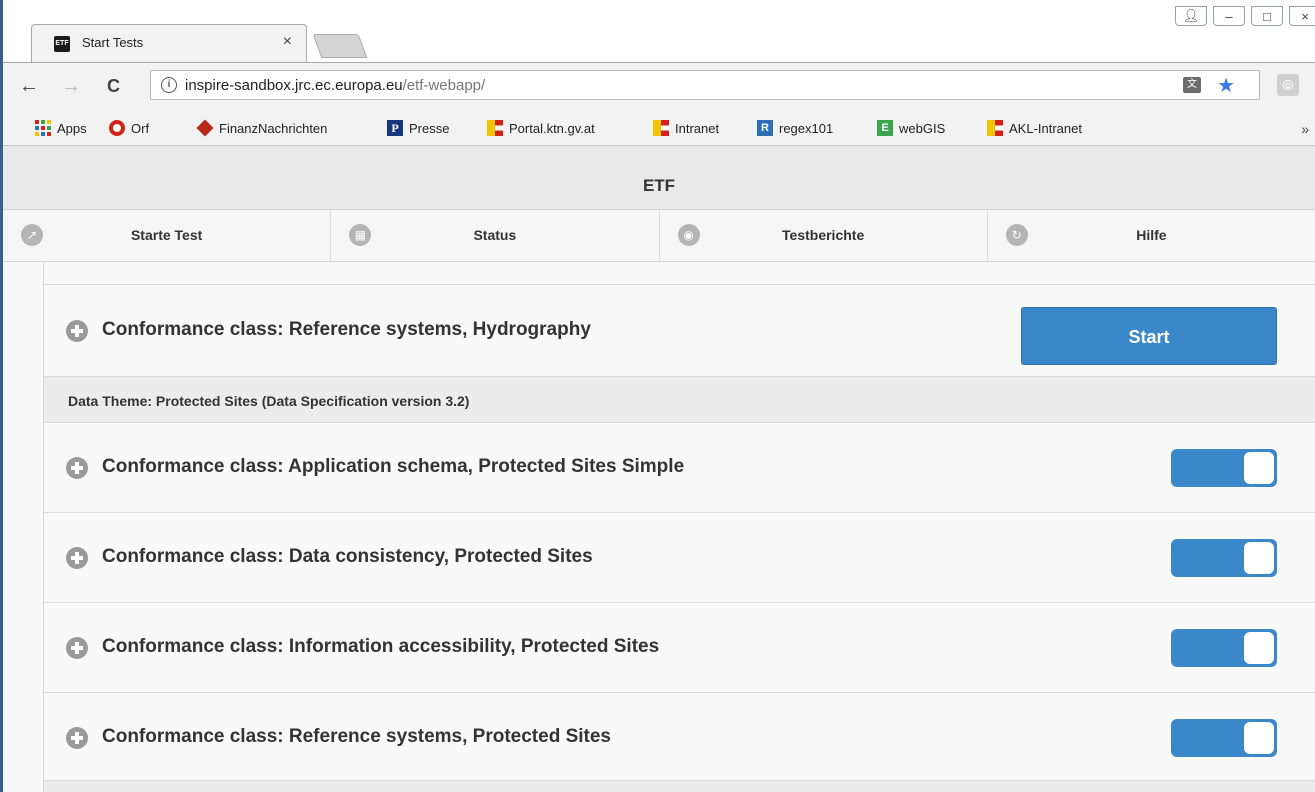  I want to click on app-header: ETF, so click(659, 178).